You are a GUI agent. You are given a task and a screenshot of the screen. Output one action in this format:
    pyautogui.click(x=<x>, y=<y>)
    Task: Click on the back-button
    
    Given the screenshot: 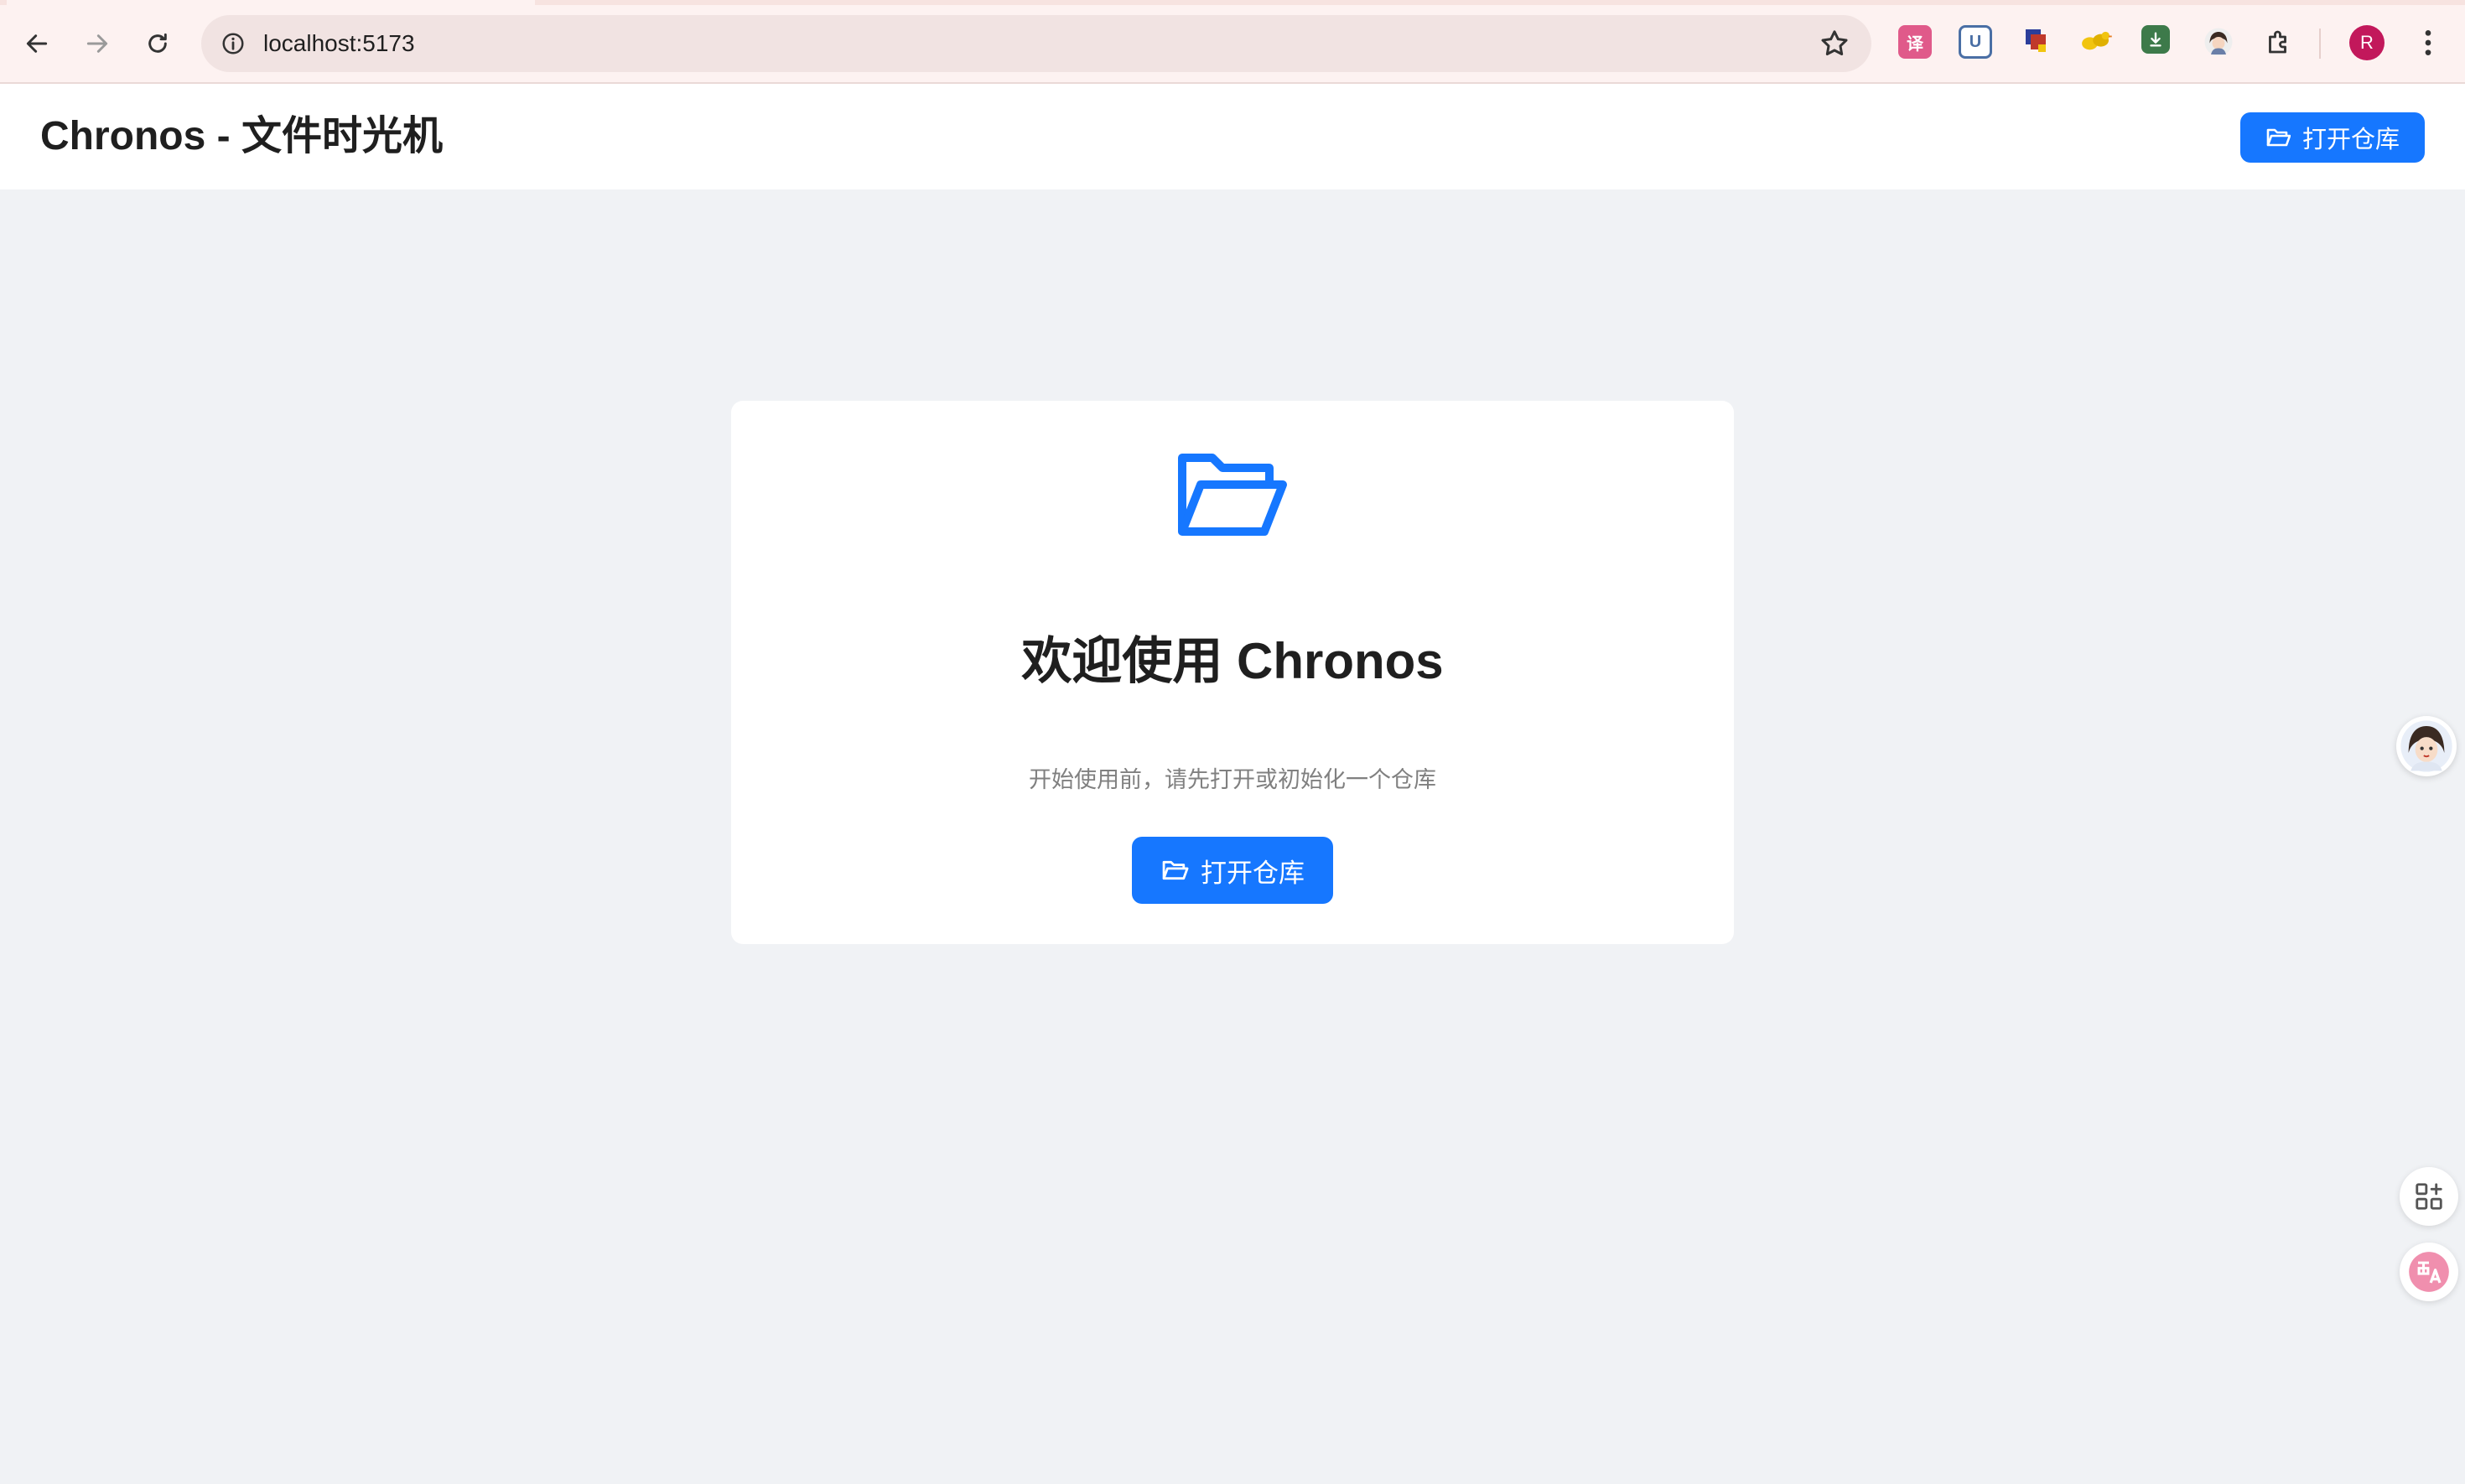 What is the action you would take?
    pyautogui.click(x=37, y=43)
    